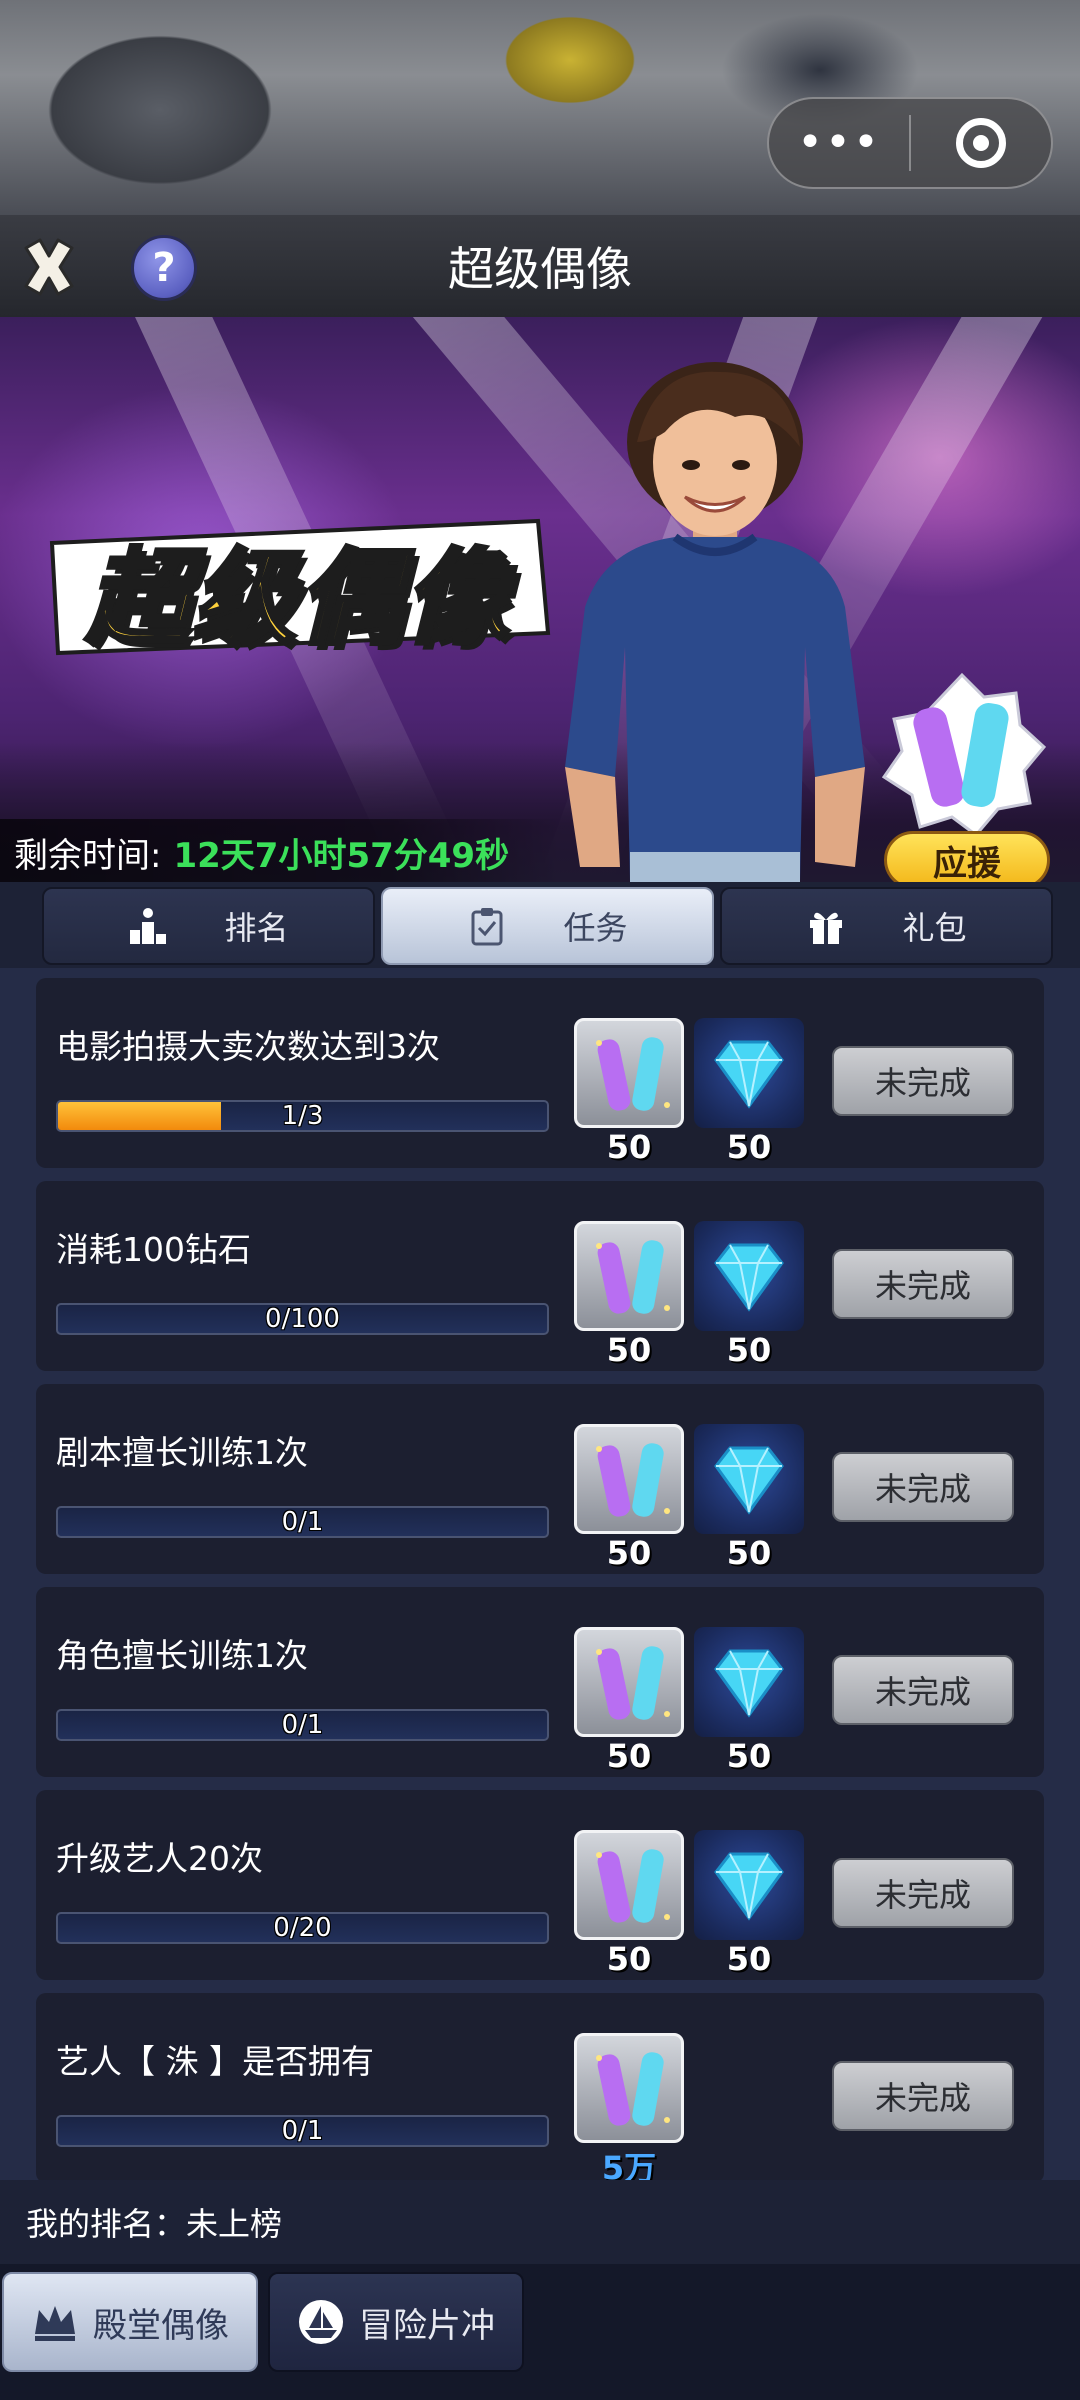  Describe the element at coordinates (427, 2325) in the screenshot. I see `nav-adventure-film-label: 冒险片冲` at that location.